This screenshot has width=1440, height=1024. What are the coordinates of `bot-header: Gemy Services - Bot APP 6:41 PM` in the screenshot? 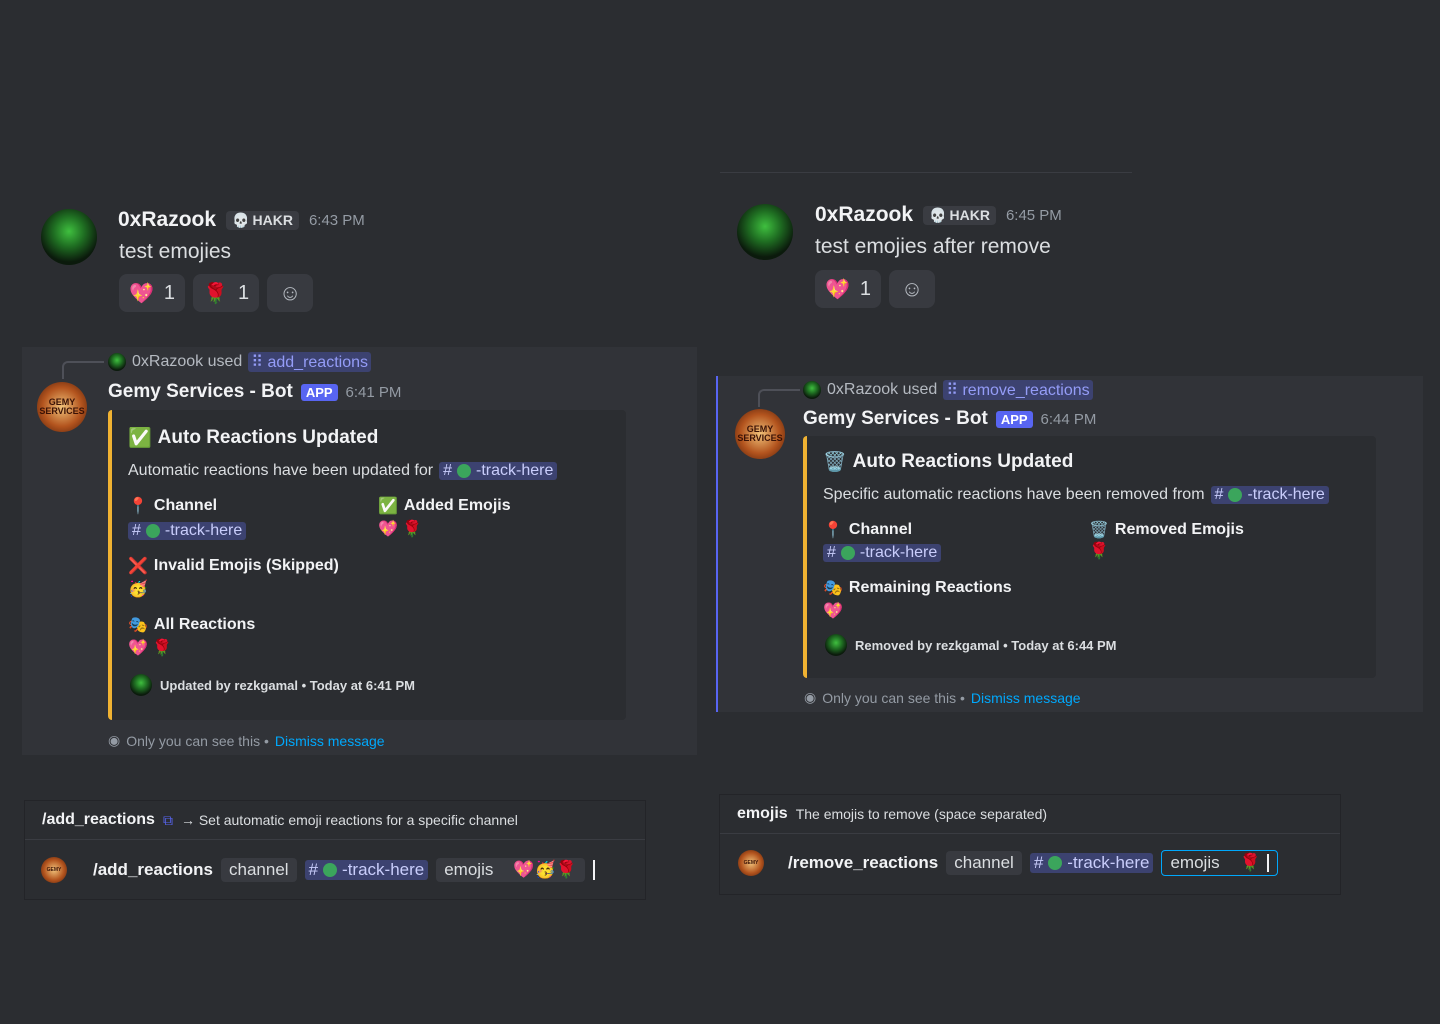 It's located at (254, 392).